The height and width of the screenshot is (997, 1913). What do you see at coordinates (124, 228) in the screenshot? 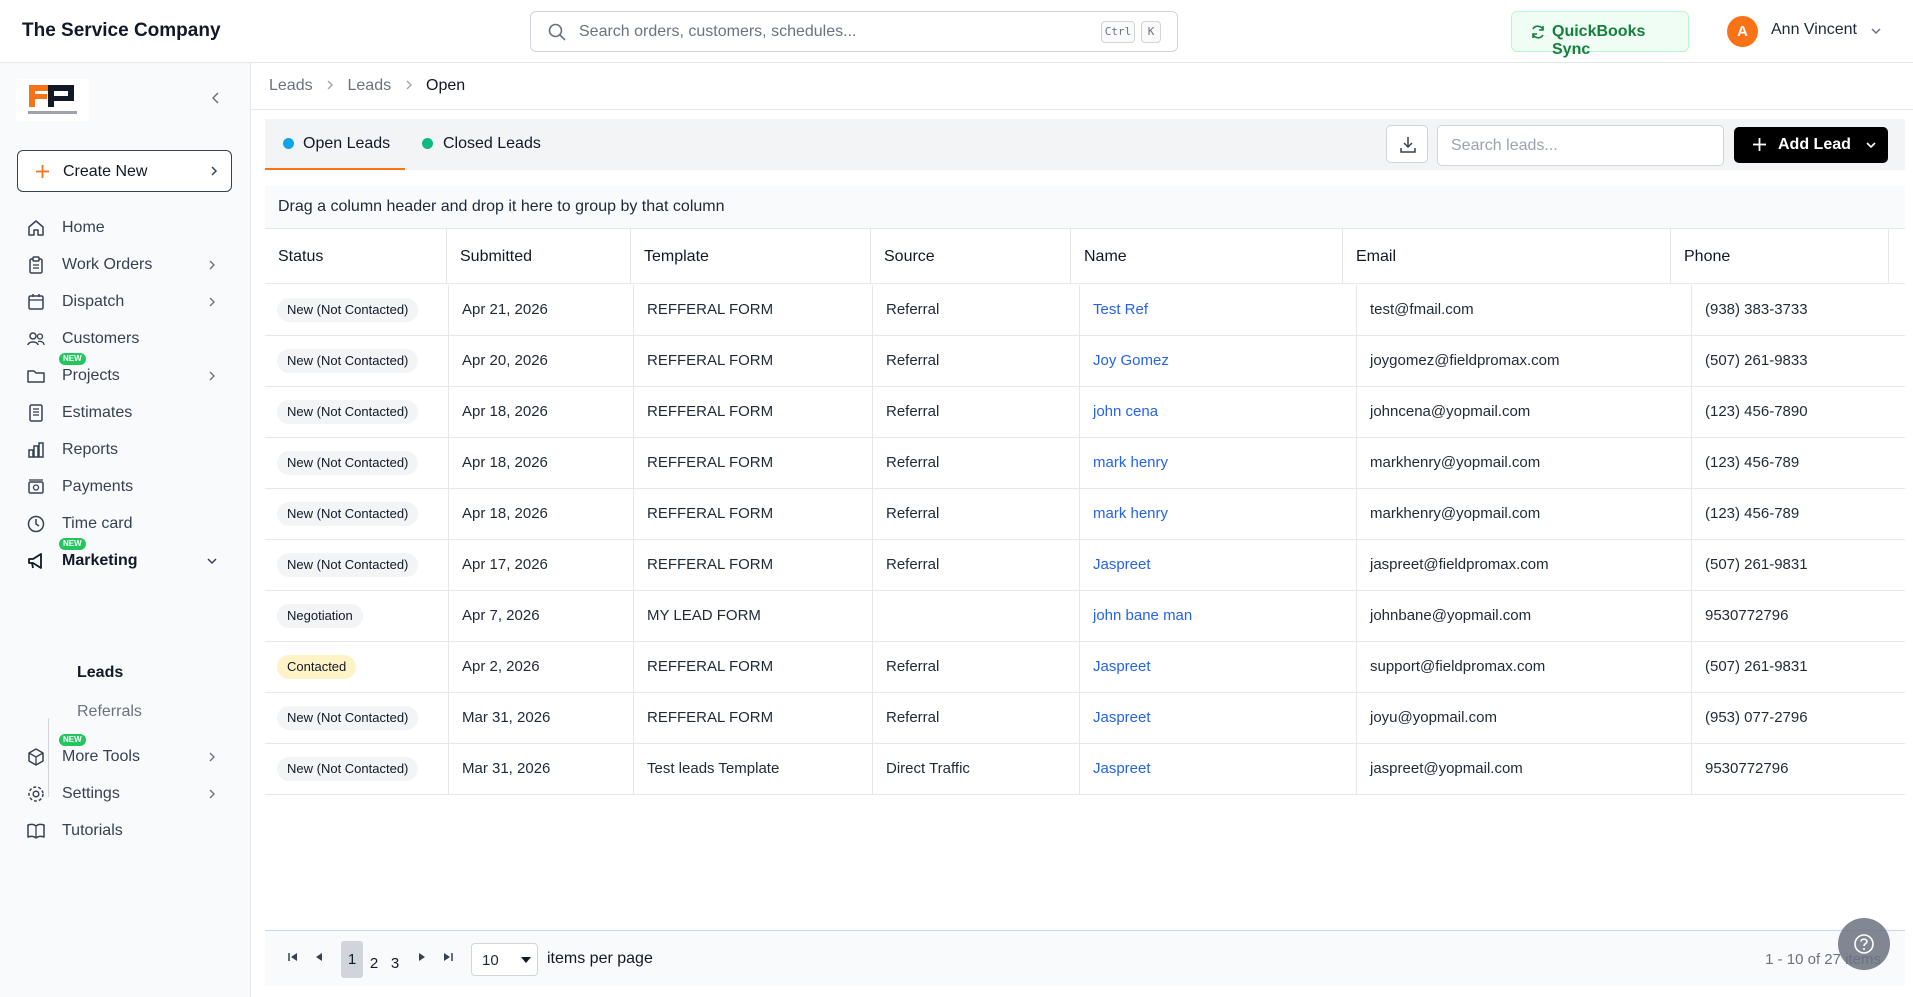
I see `sidebar-item-home: Home` at bounding box center [124, 228].